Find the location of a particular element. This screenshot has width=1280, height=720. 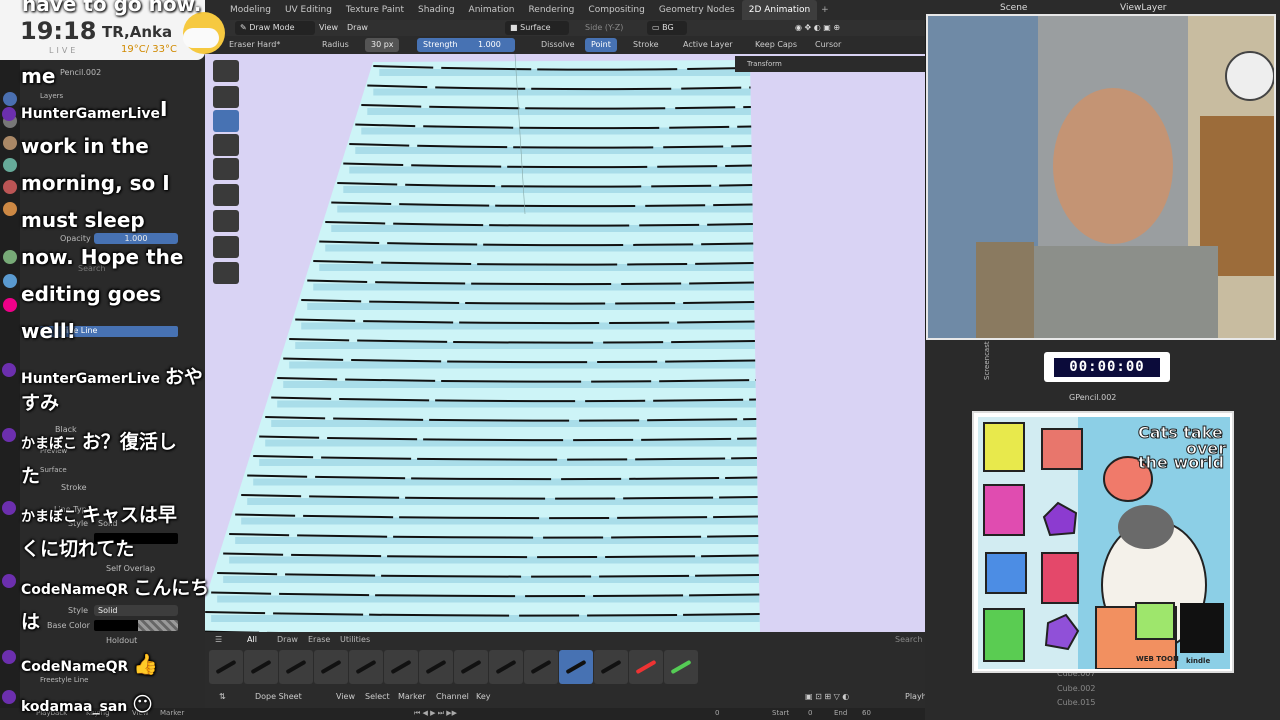

chat-text: 😶 is located at coordinates (142, 704).